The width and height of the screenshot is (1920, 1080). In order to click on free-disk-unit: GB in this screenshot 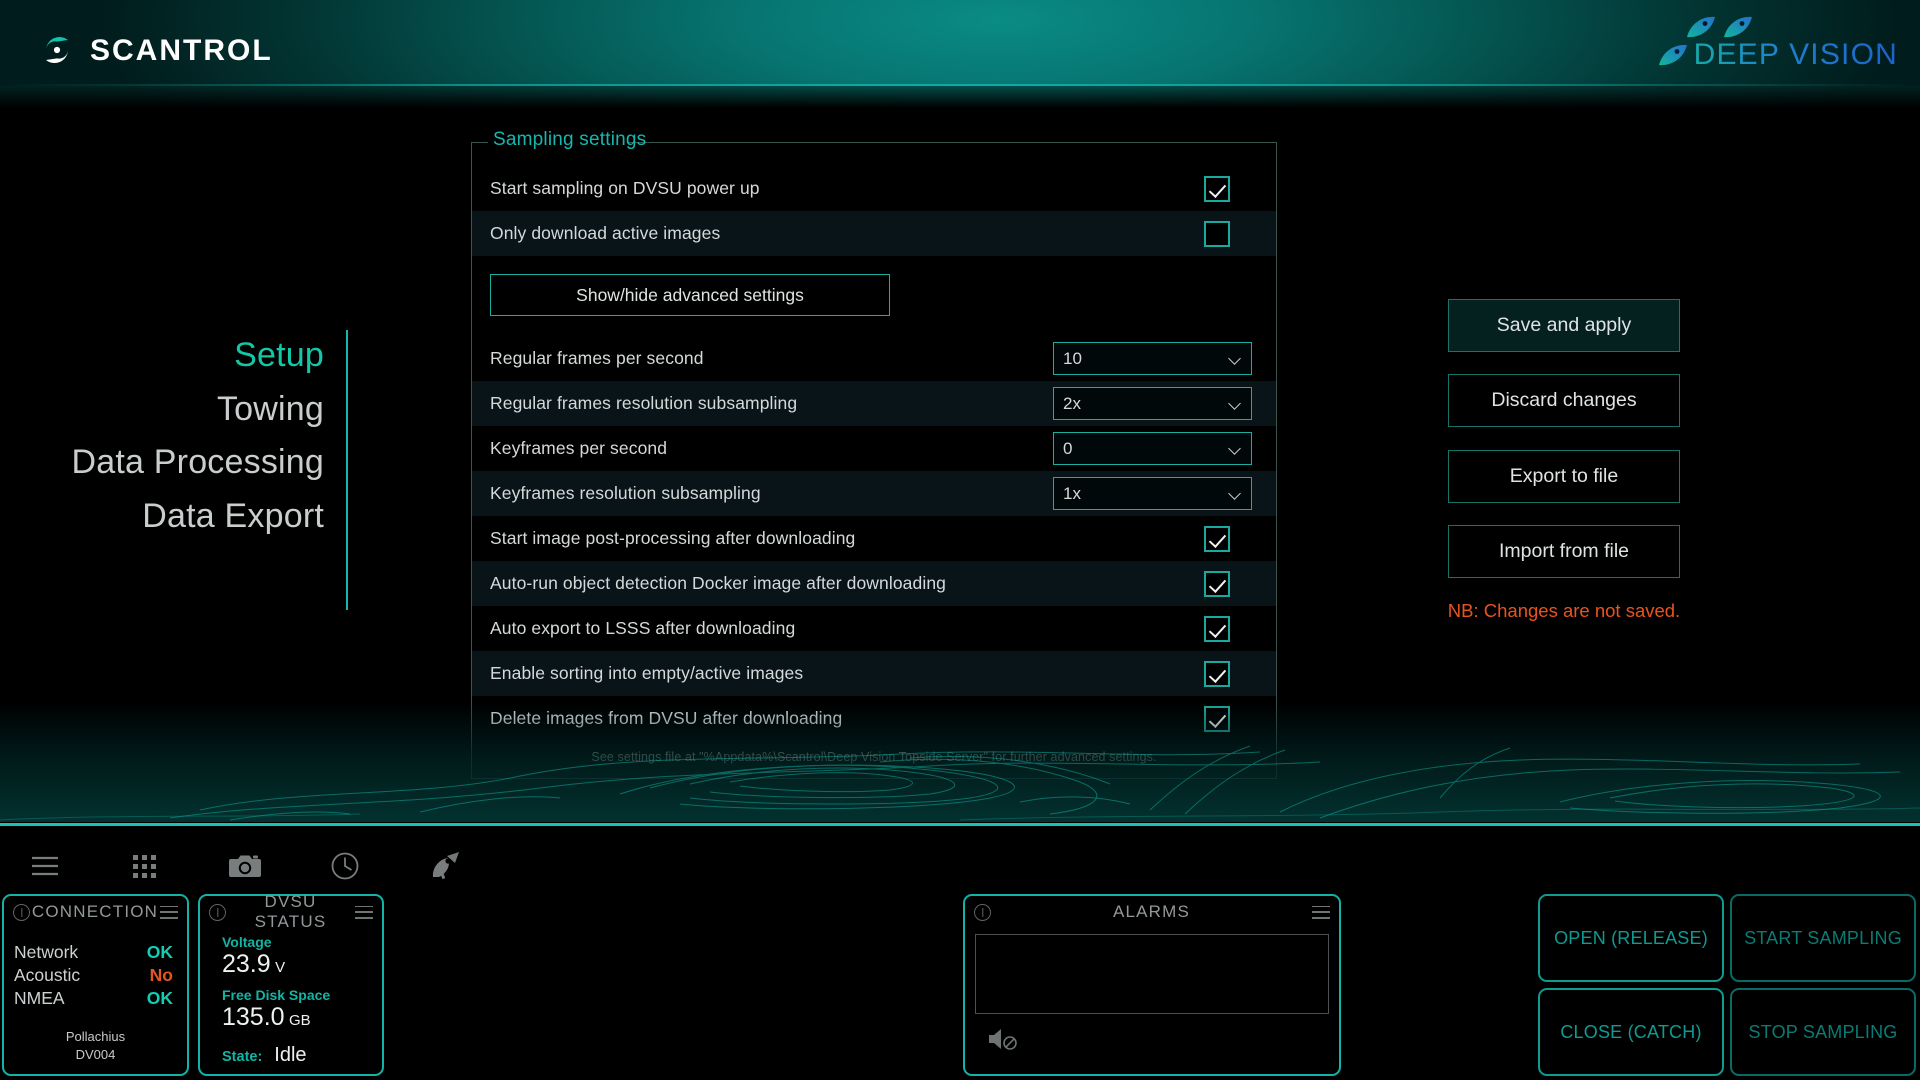, I will do `click(300, 1020)`.